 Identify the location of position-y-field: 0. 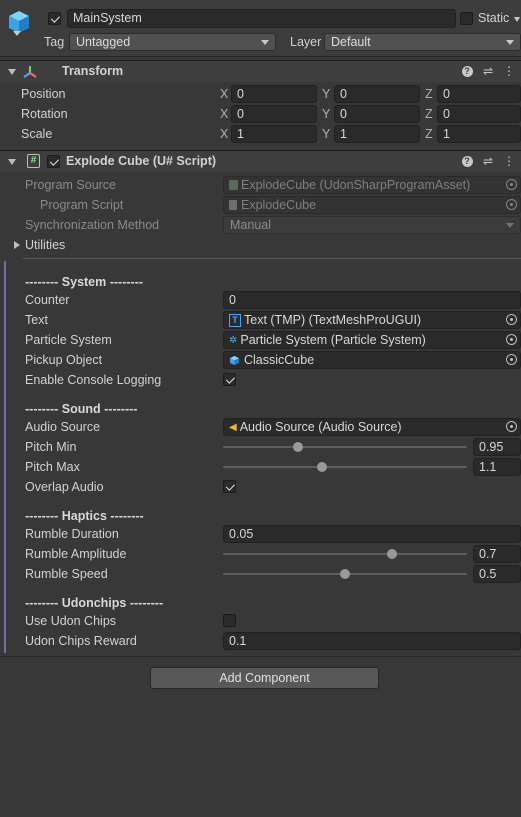
(377, 94).